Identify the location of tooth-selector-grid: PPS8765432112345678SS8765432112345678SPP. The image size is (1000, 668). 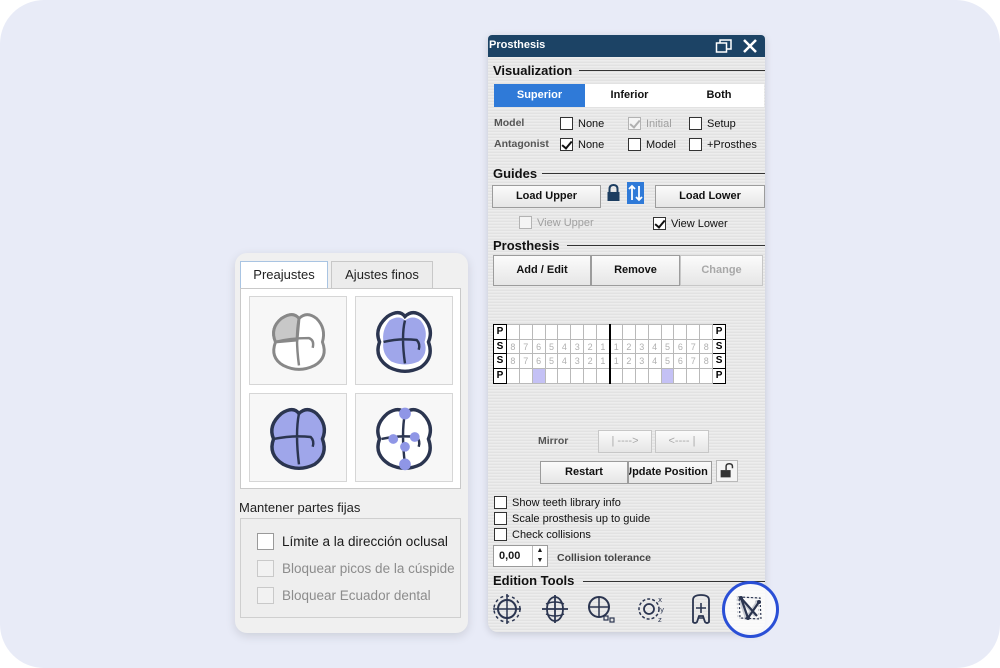
(610, 354).